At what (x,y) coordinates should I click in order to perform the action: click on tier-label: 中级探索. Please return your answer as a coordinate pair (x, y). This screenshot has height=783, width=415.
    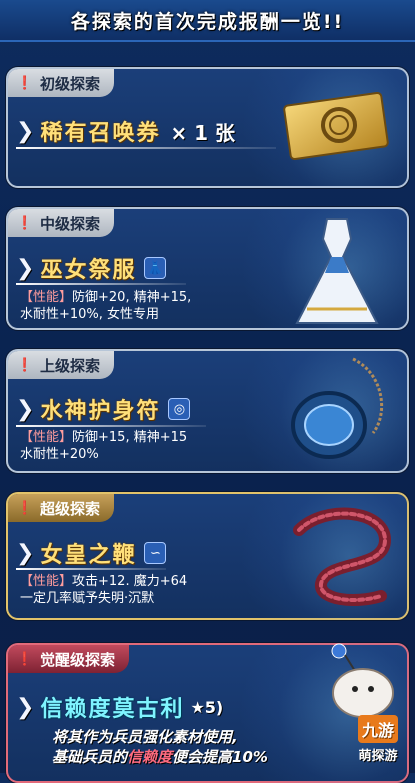
    Looking at the image, I should click on (70, 223).